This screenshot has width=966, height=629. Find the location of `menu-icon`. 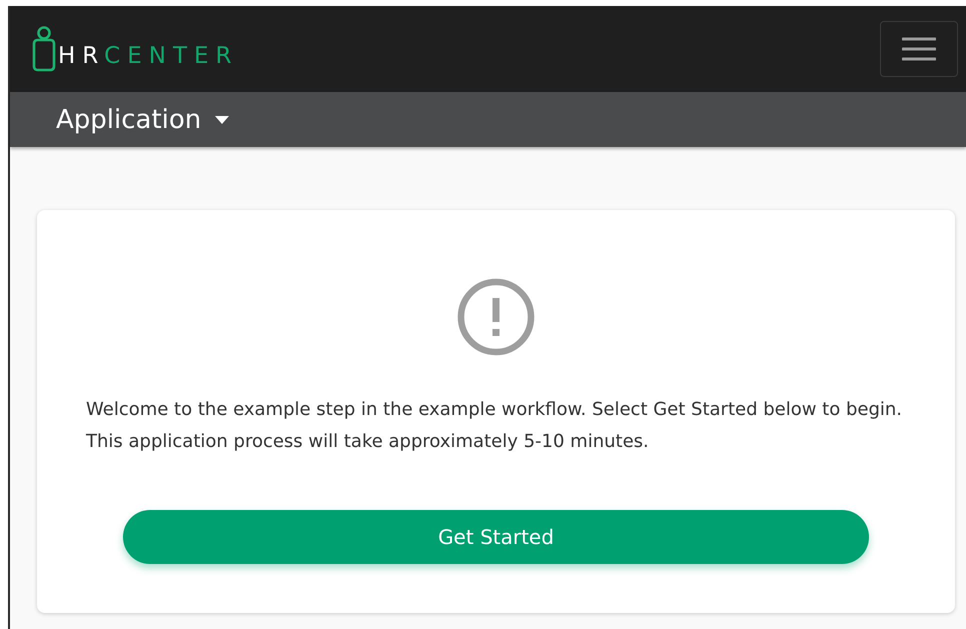

menu-icon is located at coordinates (919, 49).